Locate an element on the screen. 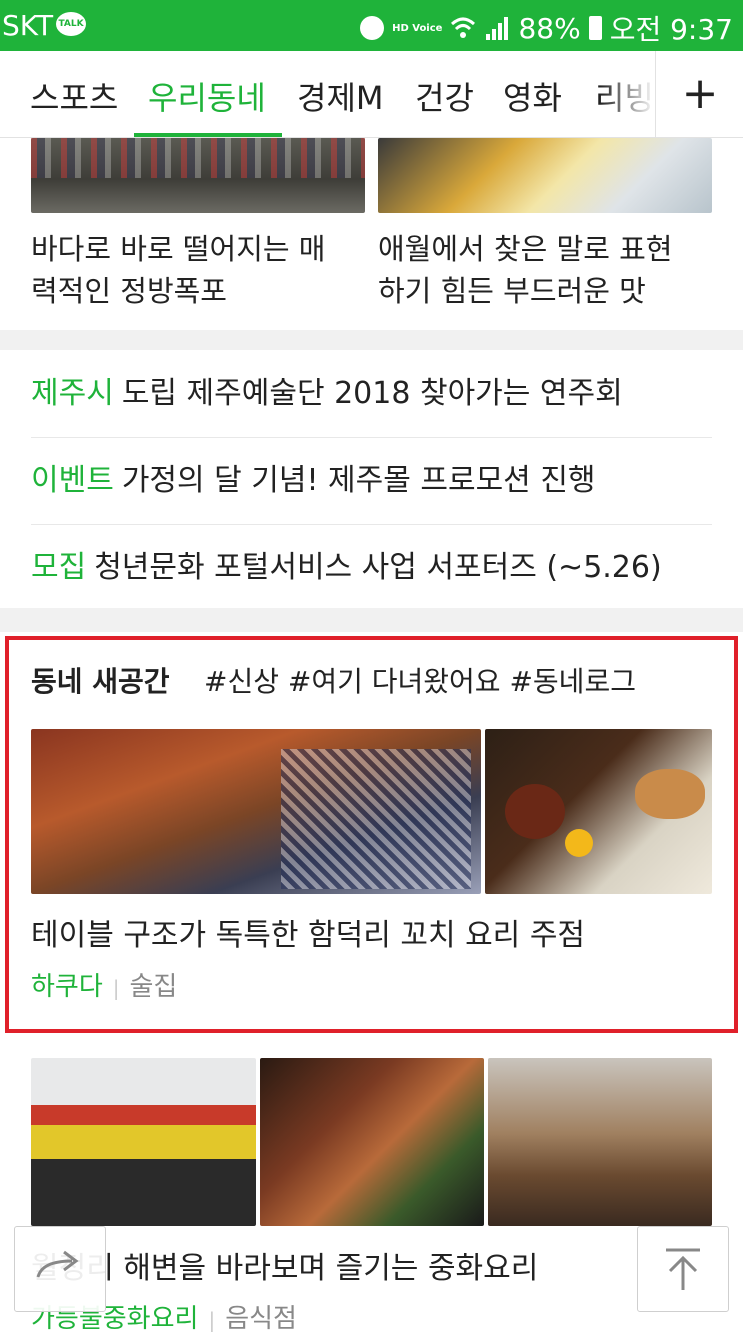 This screenshot has width=743, height=1335. kakaotalk-icon: TALK is located at coordinates (71, 24).